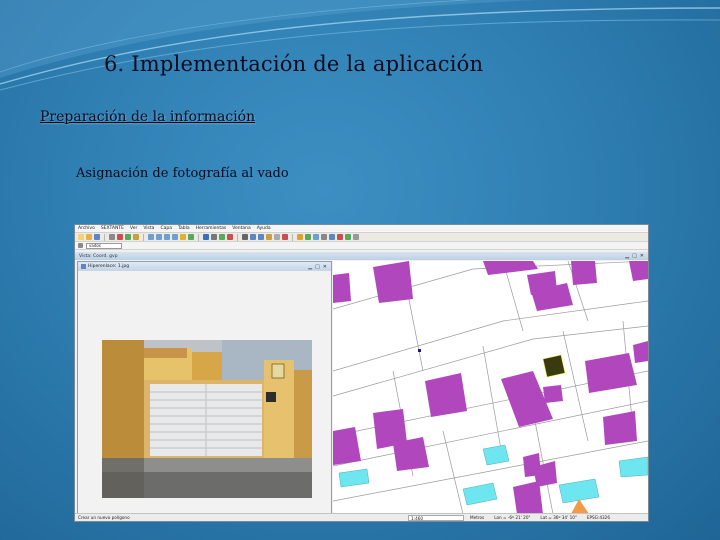 This screenshot has width=720, height=540. What do you see at coordinates (436, 517) in the screenshot?
I see `scale-select: 1:460` at bounding box center [436, 517].